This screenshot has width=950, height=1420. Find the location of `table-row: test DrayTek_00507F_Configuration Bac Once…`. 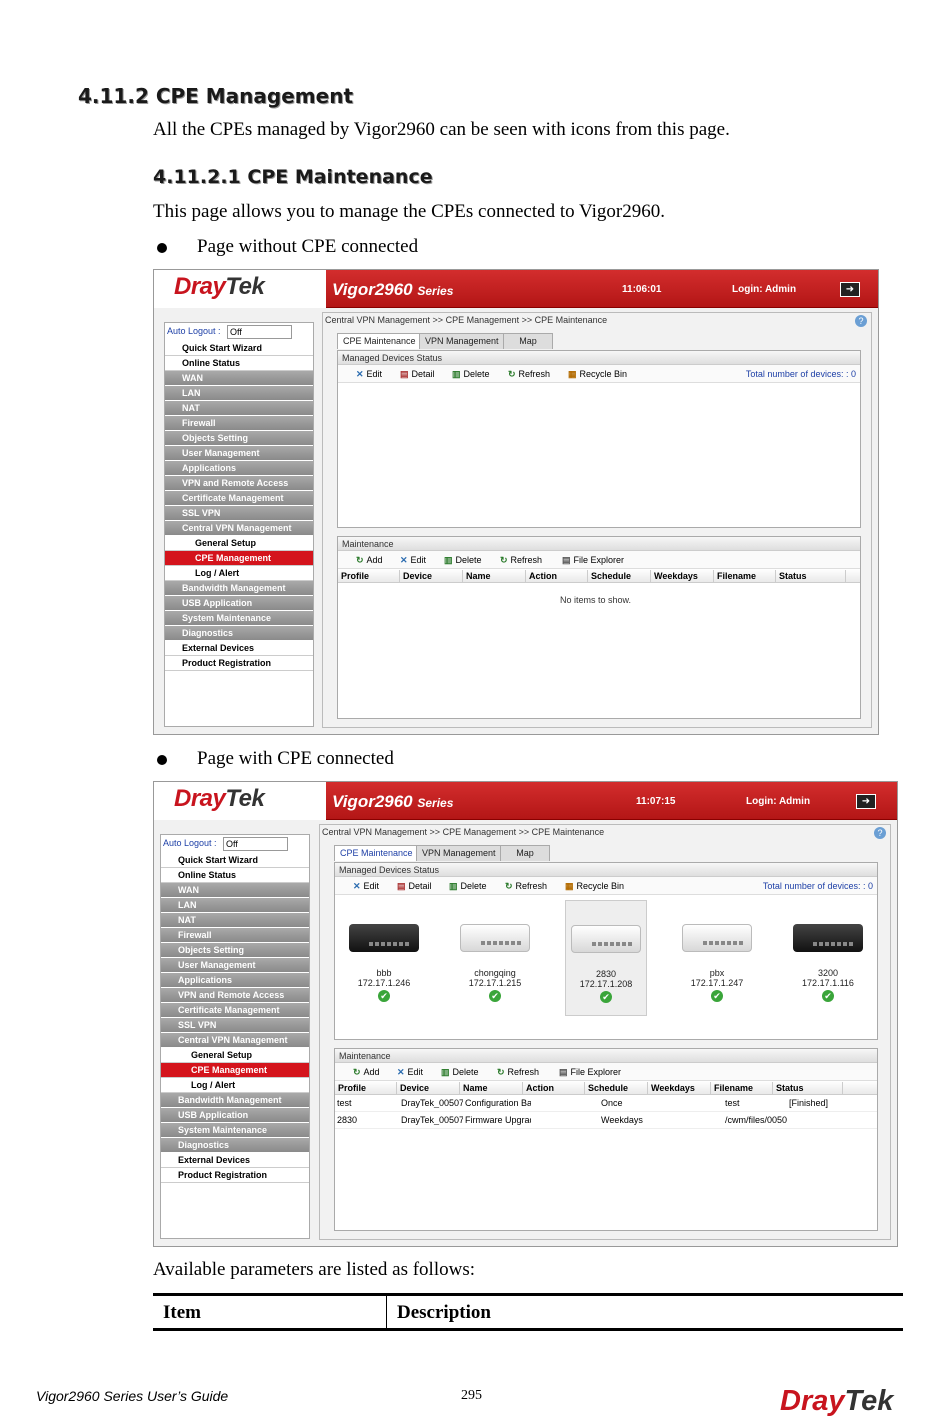

table-row: test DrayTek_00507F_Configuration Bac Once… is located at coordinates (606, 1103).